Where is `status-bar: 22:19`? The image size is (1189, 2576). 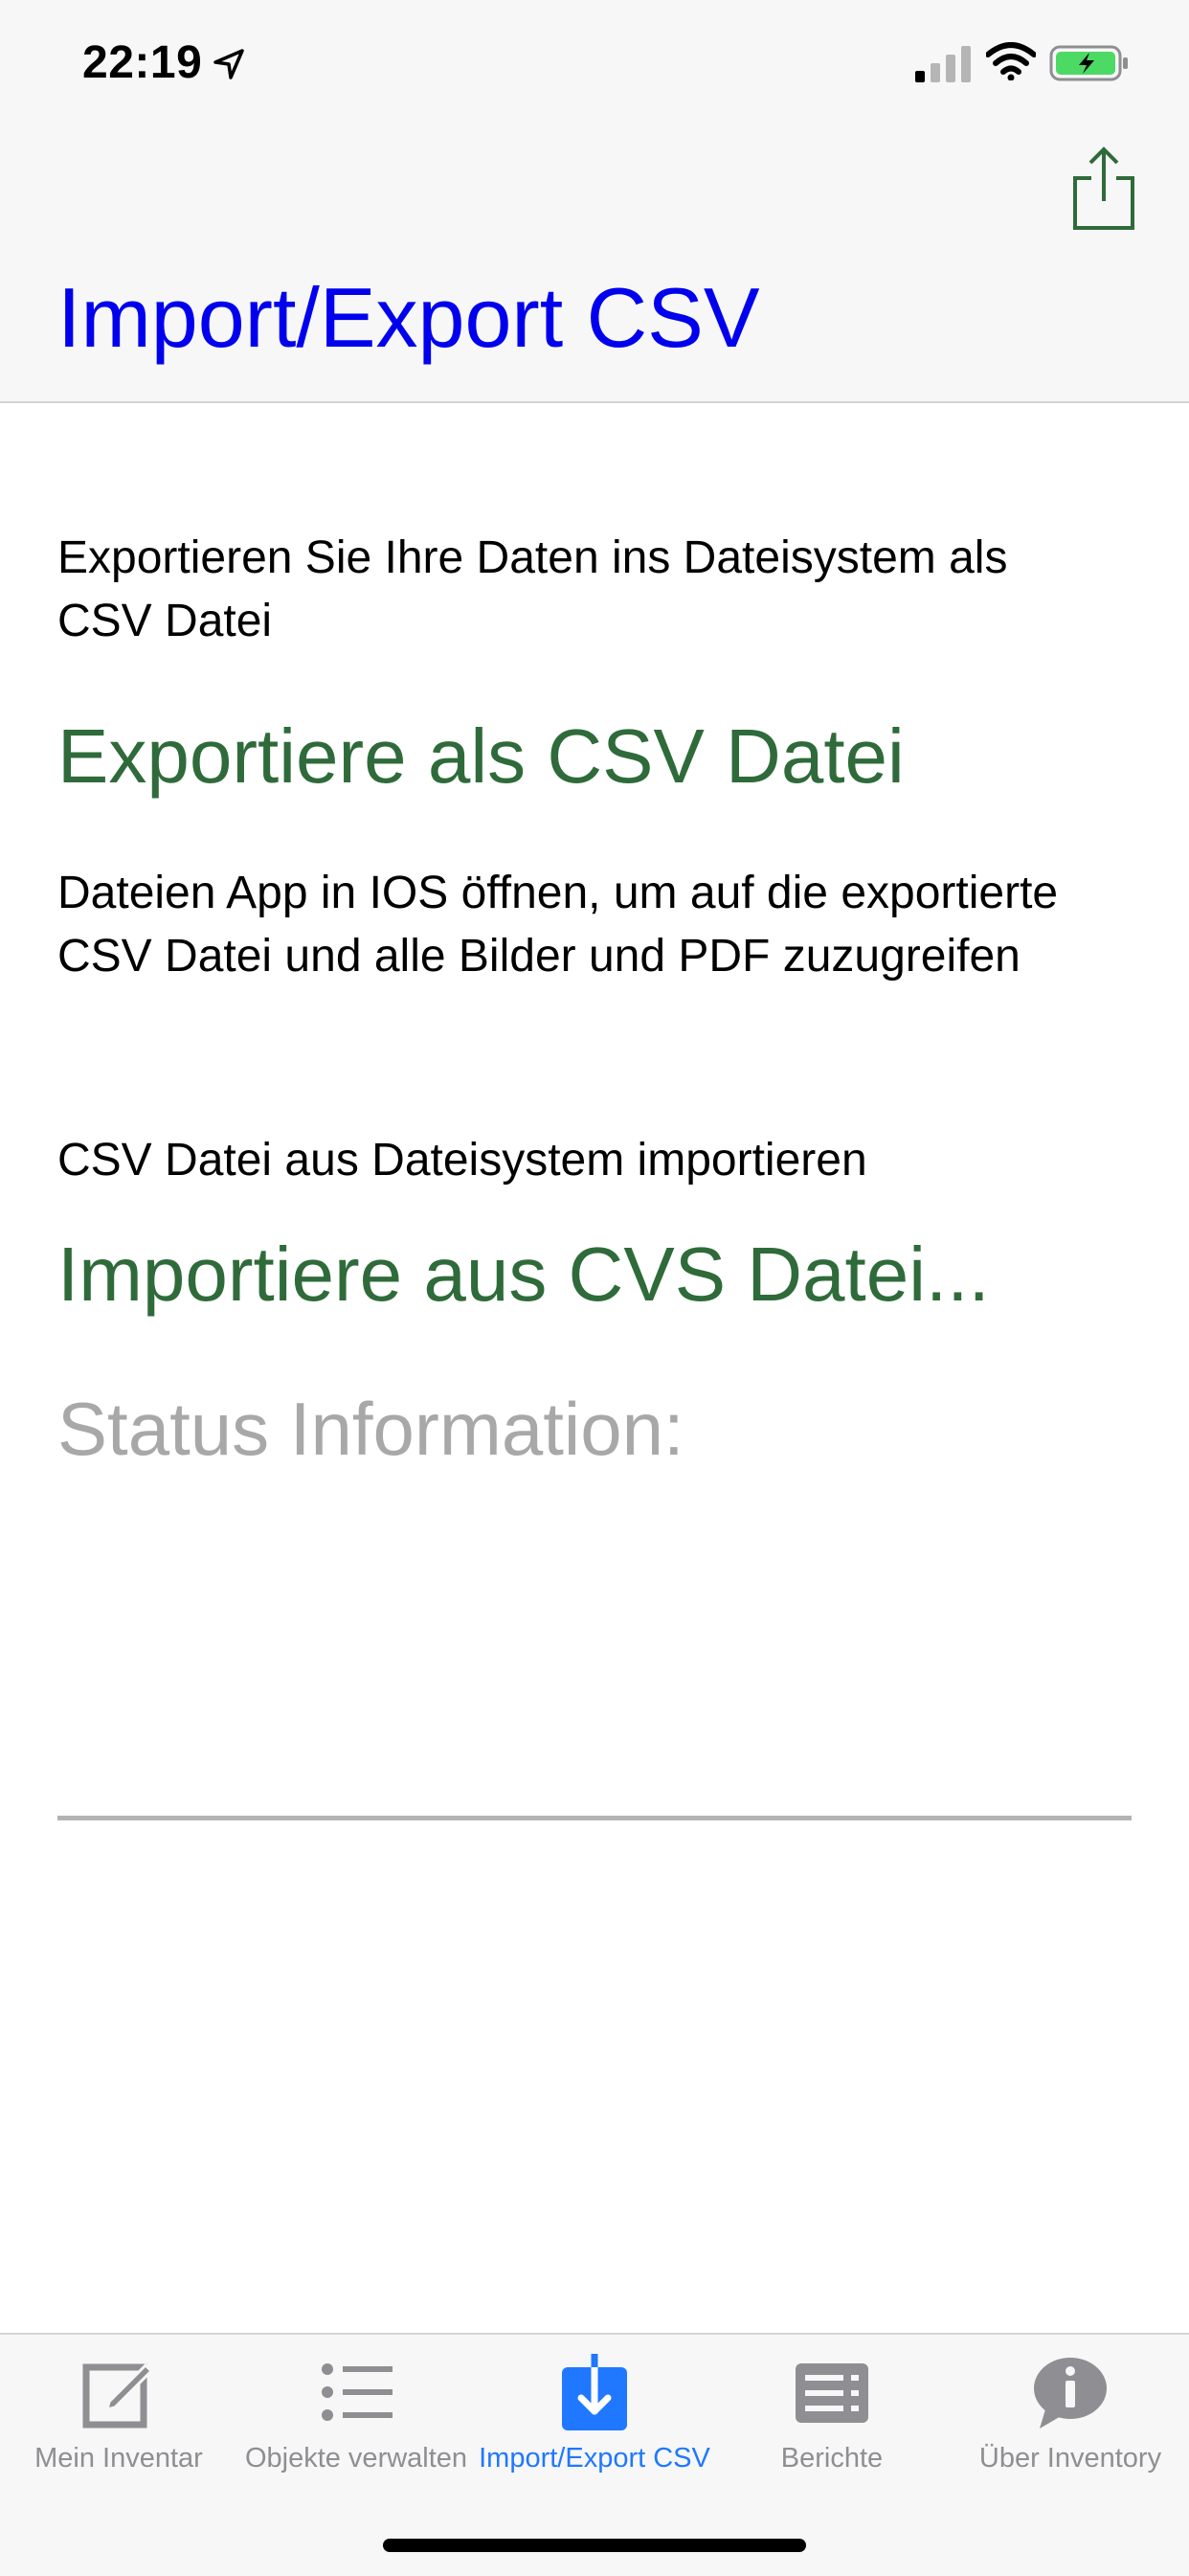
status-bar: 22:19 is located at coordinates (594, 63).